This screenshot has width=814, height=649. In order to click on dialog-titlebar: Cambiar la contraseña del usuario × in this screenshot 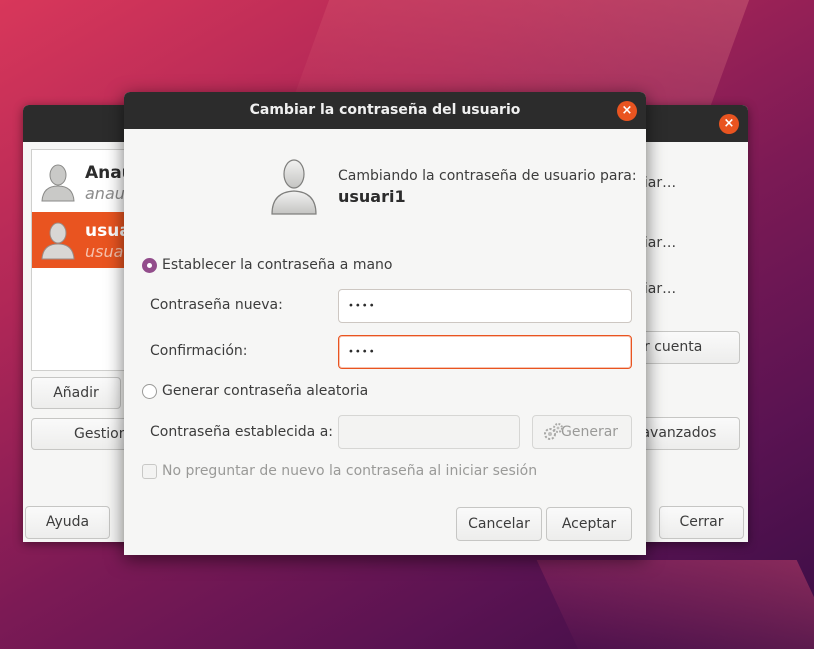, I will do `click(385, 110)`.